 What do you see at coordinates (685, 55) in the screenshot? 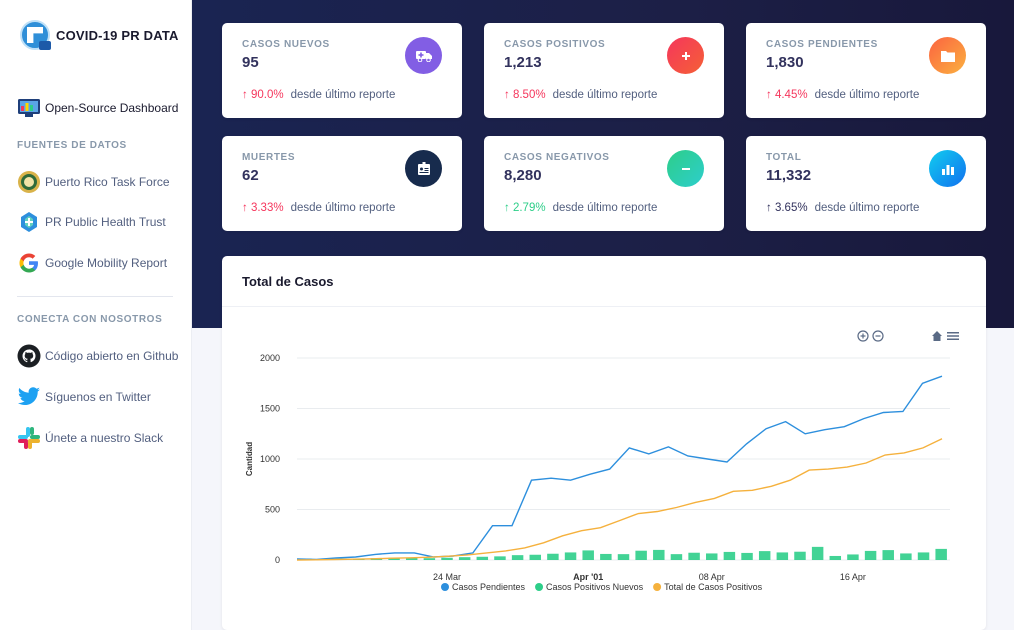
I see `plus-icon` at bounding box center [685, 55].